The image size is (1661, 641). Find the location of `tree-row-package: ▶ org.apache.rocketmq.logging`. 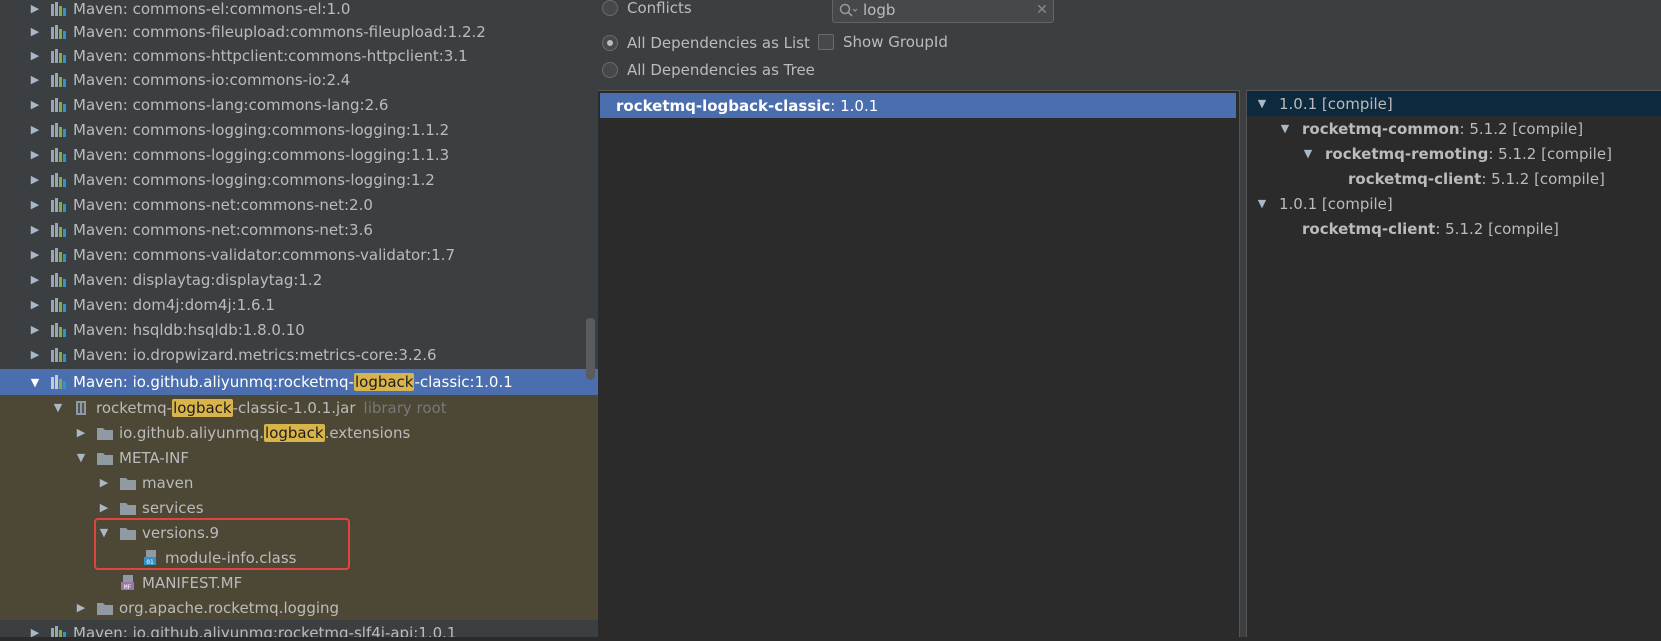

tree-row-package: ▶ org.apache.rocketmq.logging is located at coordinates (299, 607).